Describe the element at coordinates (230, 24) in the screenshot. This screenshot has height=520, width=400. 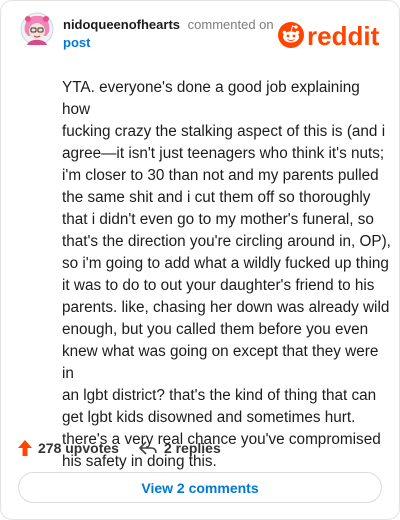
I see `action-text: commented on` at that location.